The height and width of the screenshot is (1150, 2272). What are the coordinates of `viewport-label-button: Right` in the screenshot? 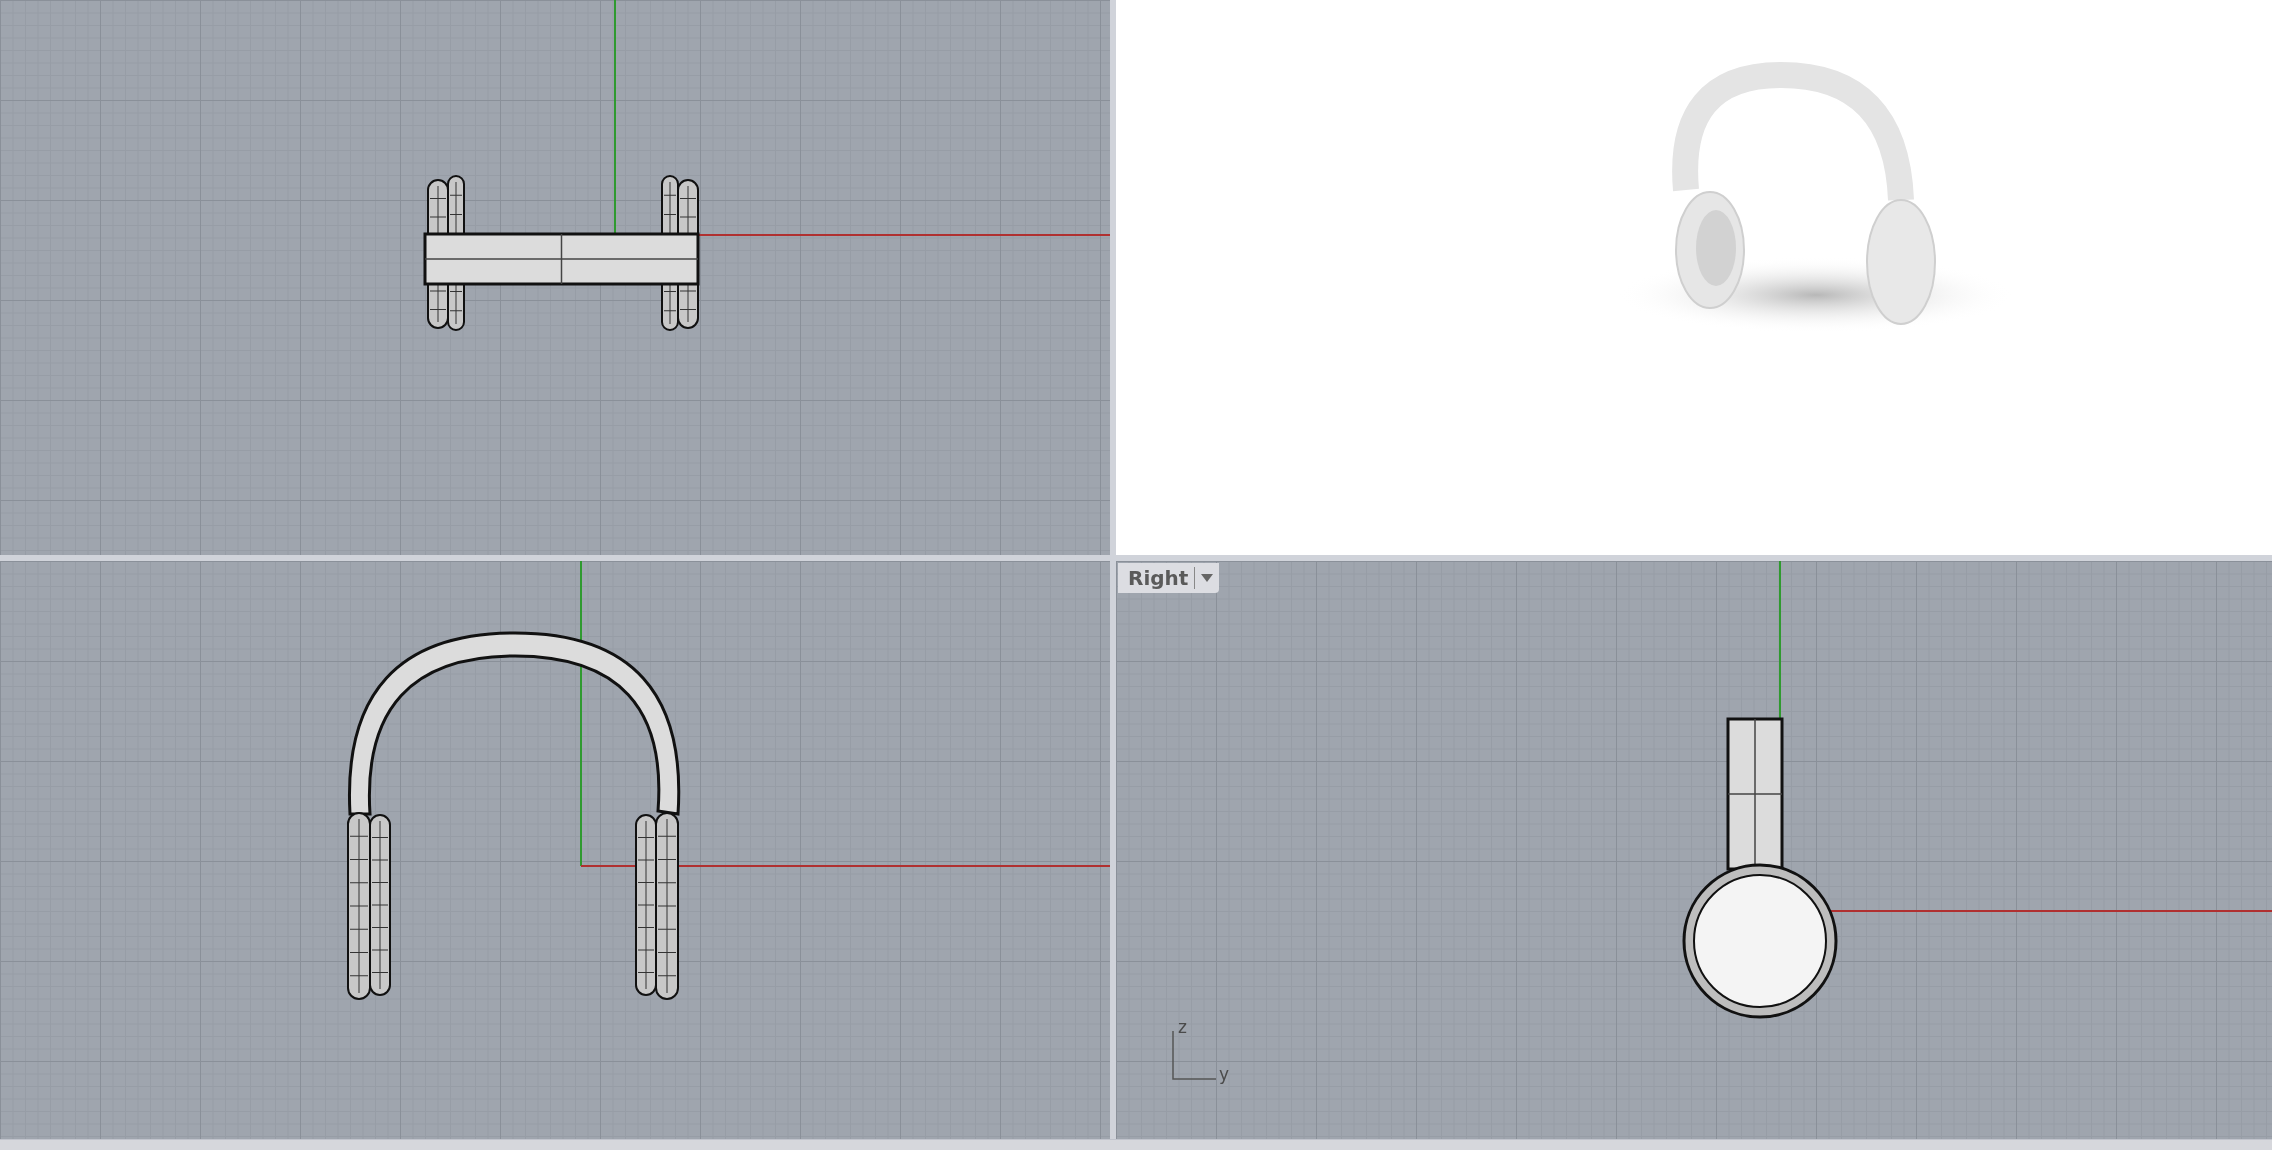 It's located at (1169, 578).